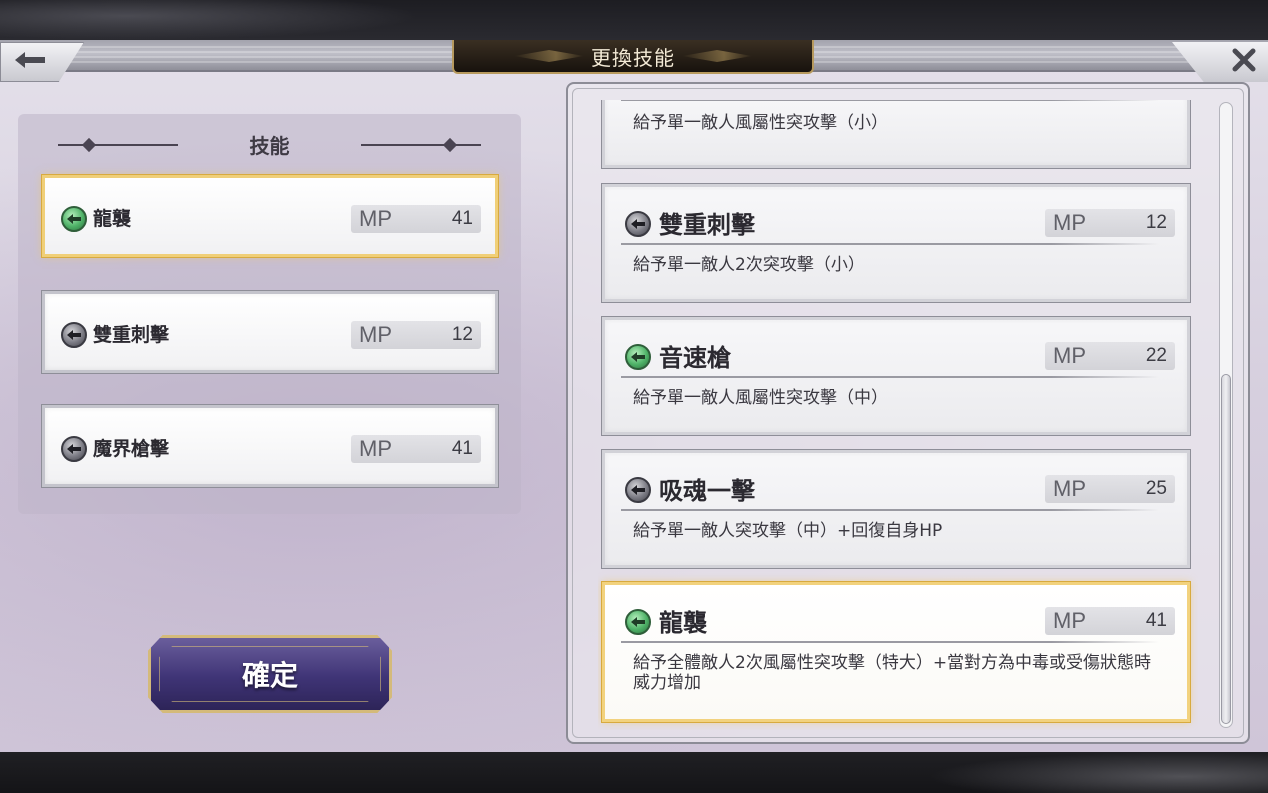 The image size is (1268, 793). Describe the element at coordinates (131, 335) in the screenshot. I see `equipped-slot-name: 雙重刺擊` at that location.